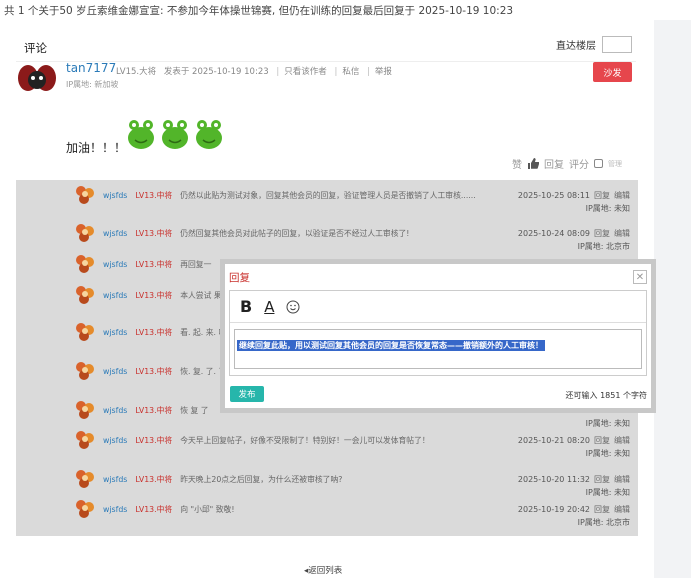 This screenshot has height=578, width=691. Describe the element at coordinates (603, 522) in the screenshot. I see `reply-ip: IP属地: 北京市` at that location.